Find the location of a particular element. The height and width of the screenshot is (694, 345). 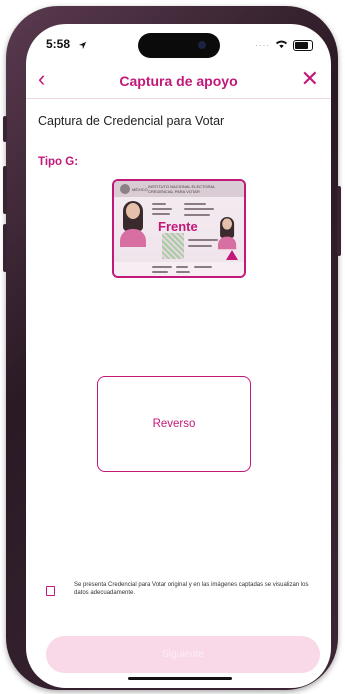

action-button is located at coordinates (5, 129).